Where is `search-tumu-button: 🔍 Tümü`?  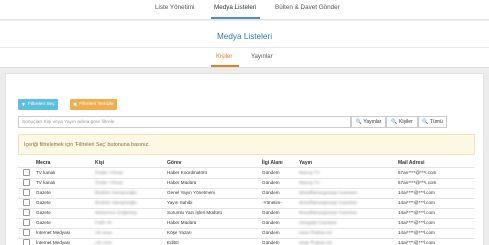 search-tumu-button: 🔍 Tümü is located at coordinates (432, 122).